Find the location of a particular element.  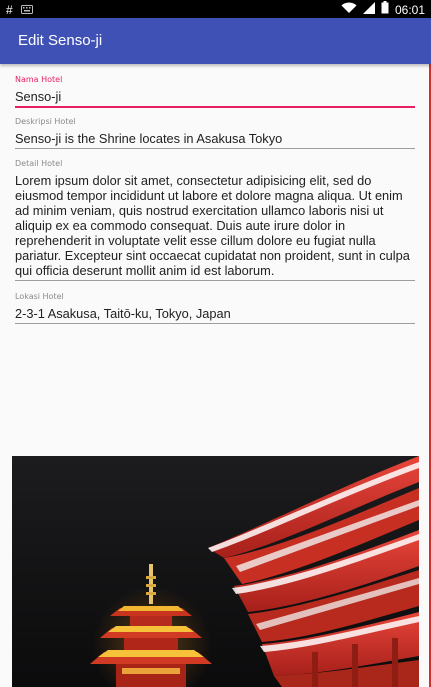

detail-hotel-underline is located at coordinates (215, 280).